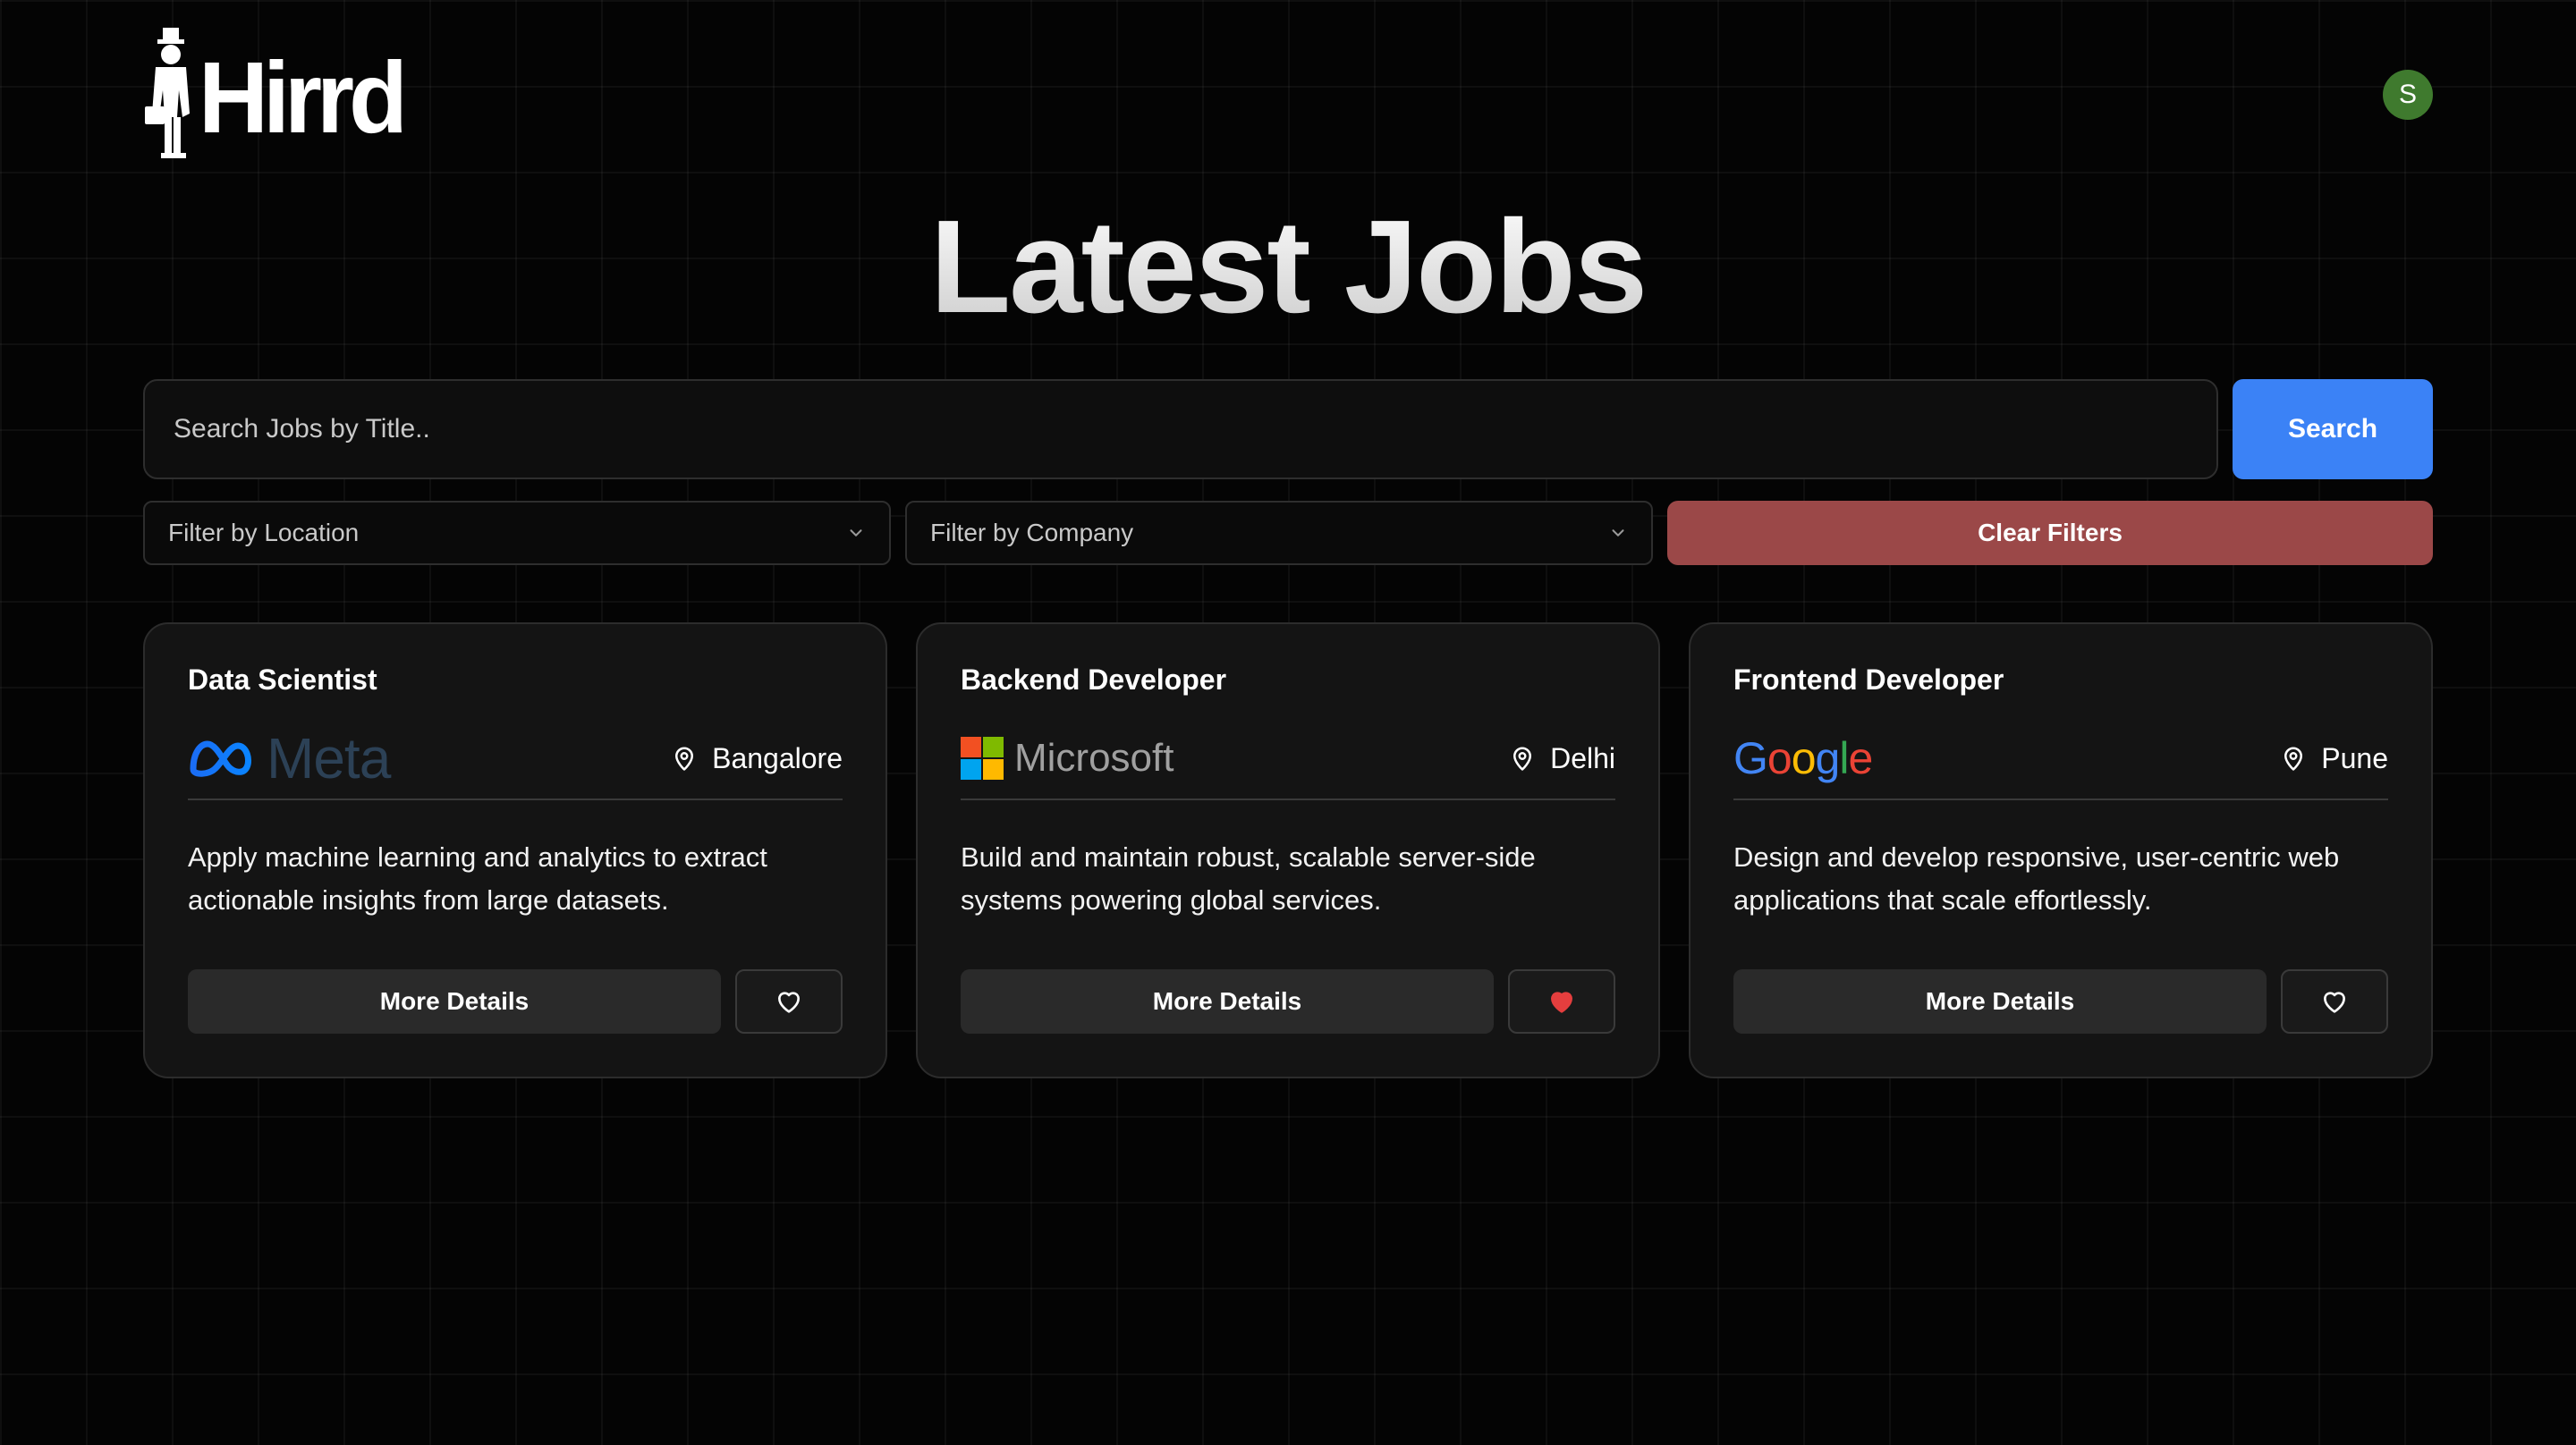  I want to click on microsoft-logo: Microsoft, so click(1067, 758).